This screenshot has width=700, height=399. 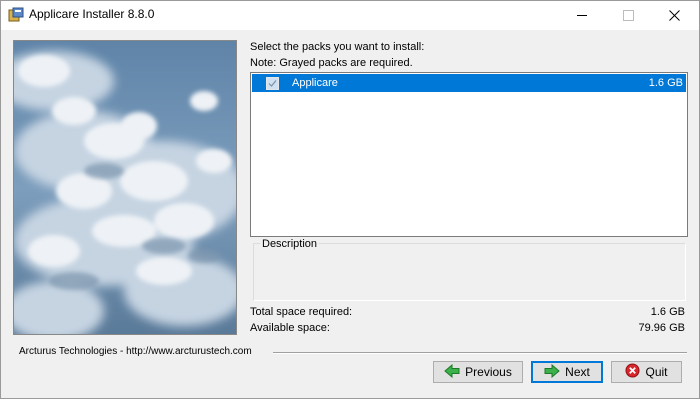 What do you see at coordinates (337, 47) in the screenshot?
I see `select-packs-heading: Select the packs you want to install:` at bounding box center [337, 47].